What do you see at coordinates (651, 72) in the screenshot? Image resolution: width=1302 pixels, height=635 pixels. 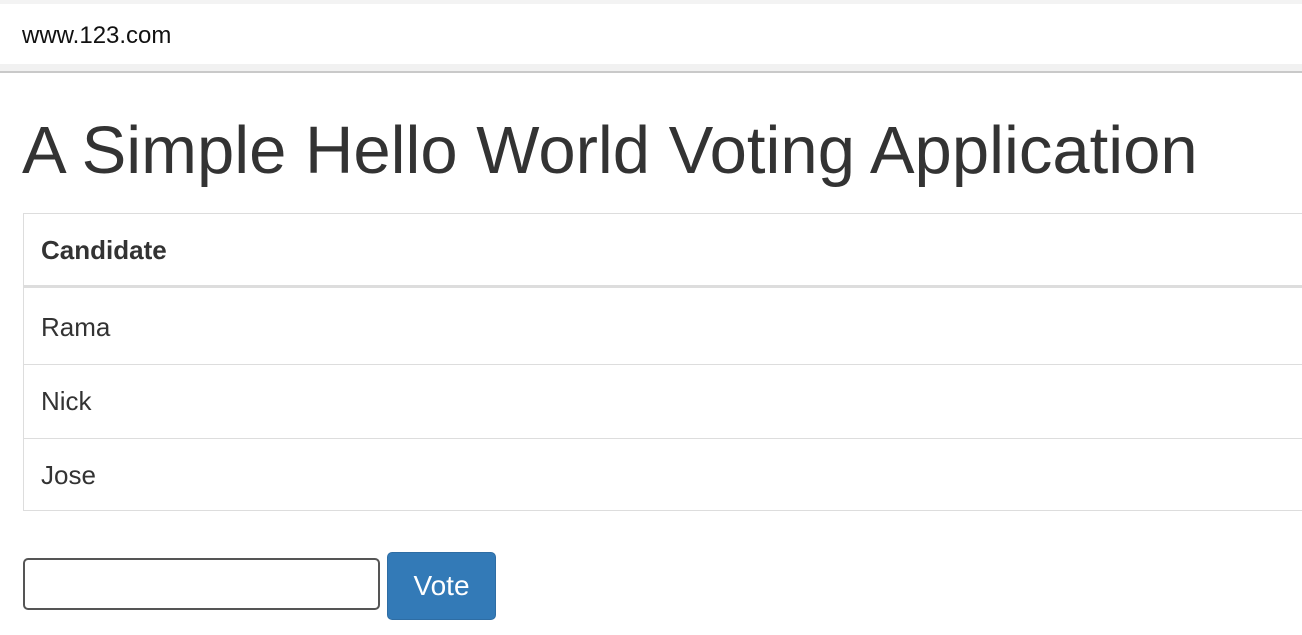 I see `browser-divider` at bounding box center [651, 72].